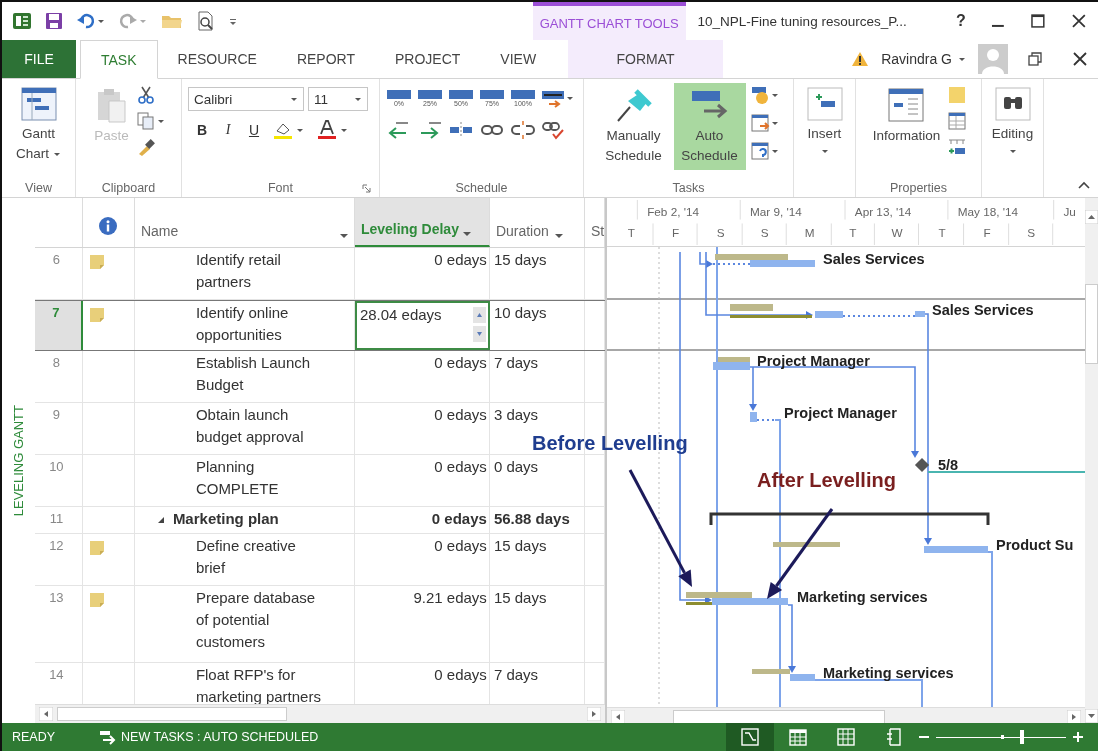 Image resolution: width=1098 pixels, height=751 pixels. Describe the element at coordinates (1035, 59) in the screenshot. I see `restore-icon` at that location.